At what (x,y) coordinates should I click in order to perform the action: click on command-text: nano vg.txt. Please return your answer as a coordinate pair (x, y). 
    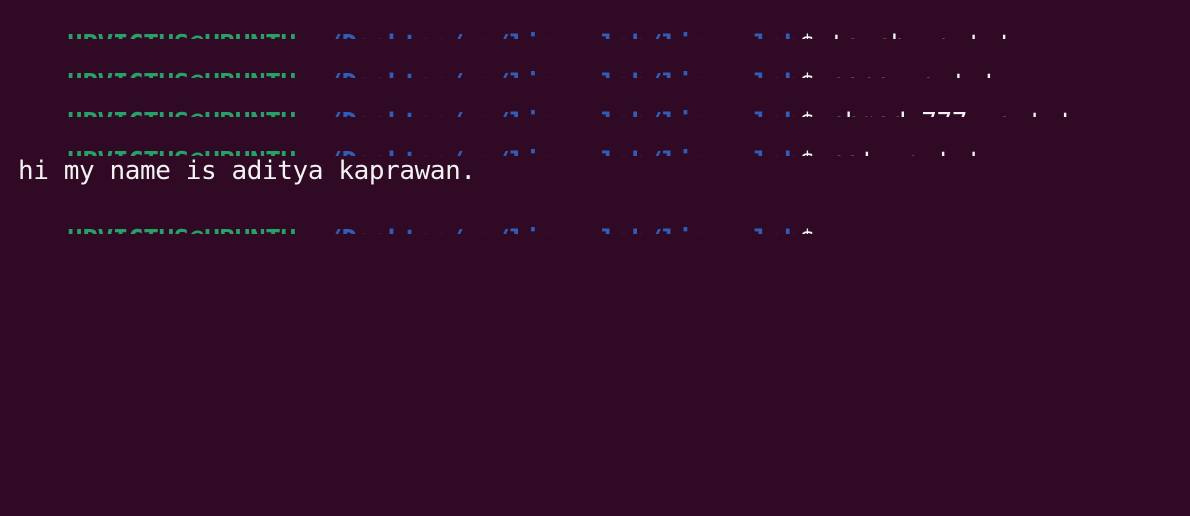
    Looking at the image, I should click on (906, 73).